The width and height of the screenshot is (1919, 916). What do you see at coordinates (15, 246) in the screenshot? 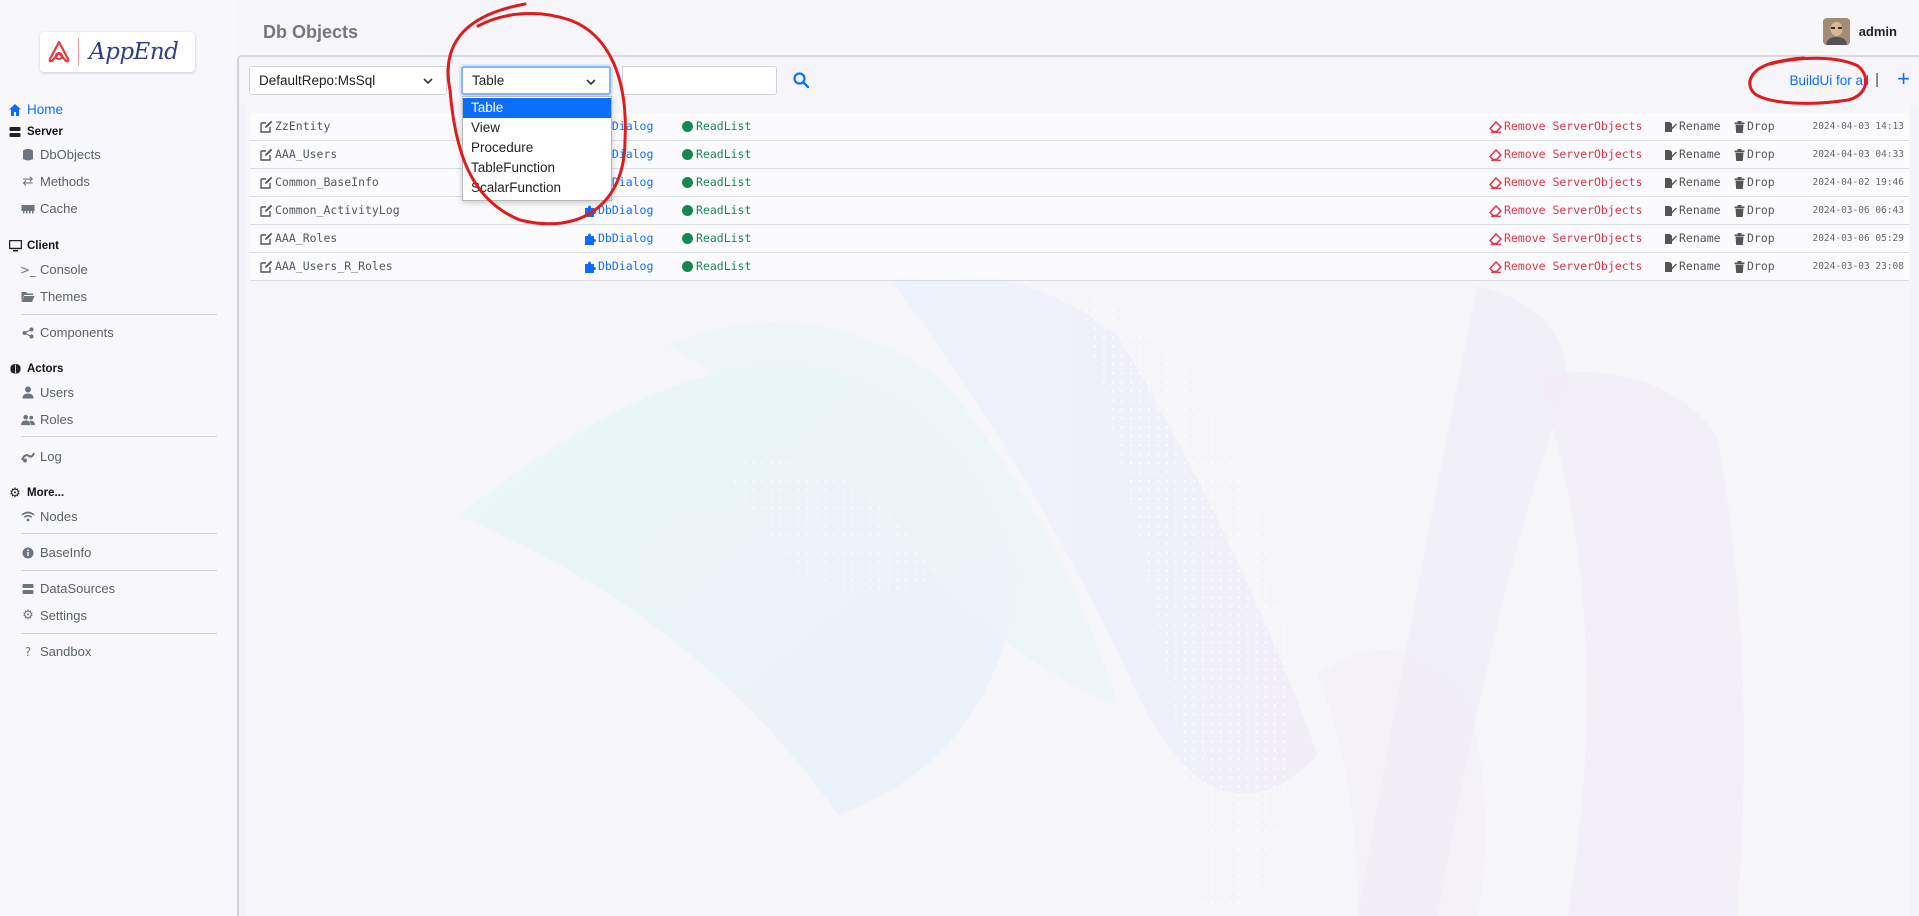
I see `monitor-icon` at bounding box center [15, 246].